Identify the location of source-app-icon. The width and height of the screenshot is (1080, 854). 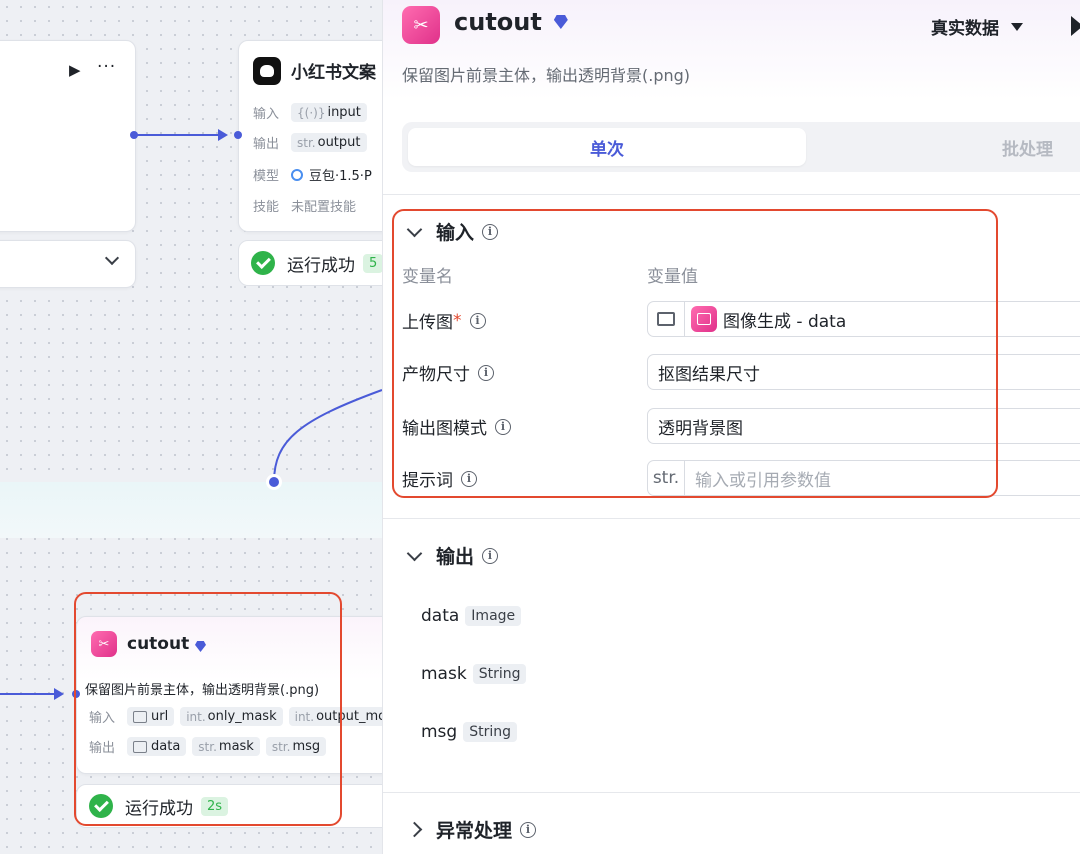
(704, 319).